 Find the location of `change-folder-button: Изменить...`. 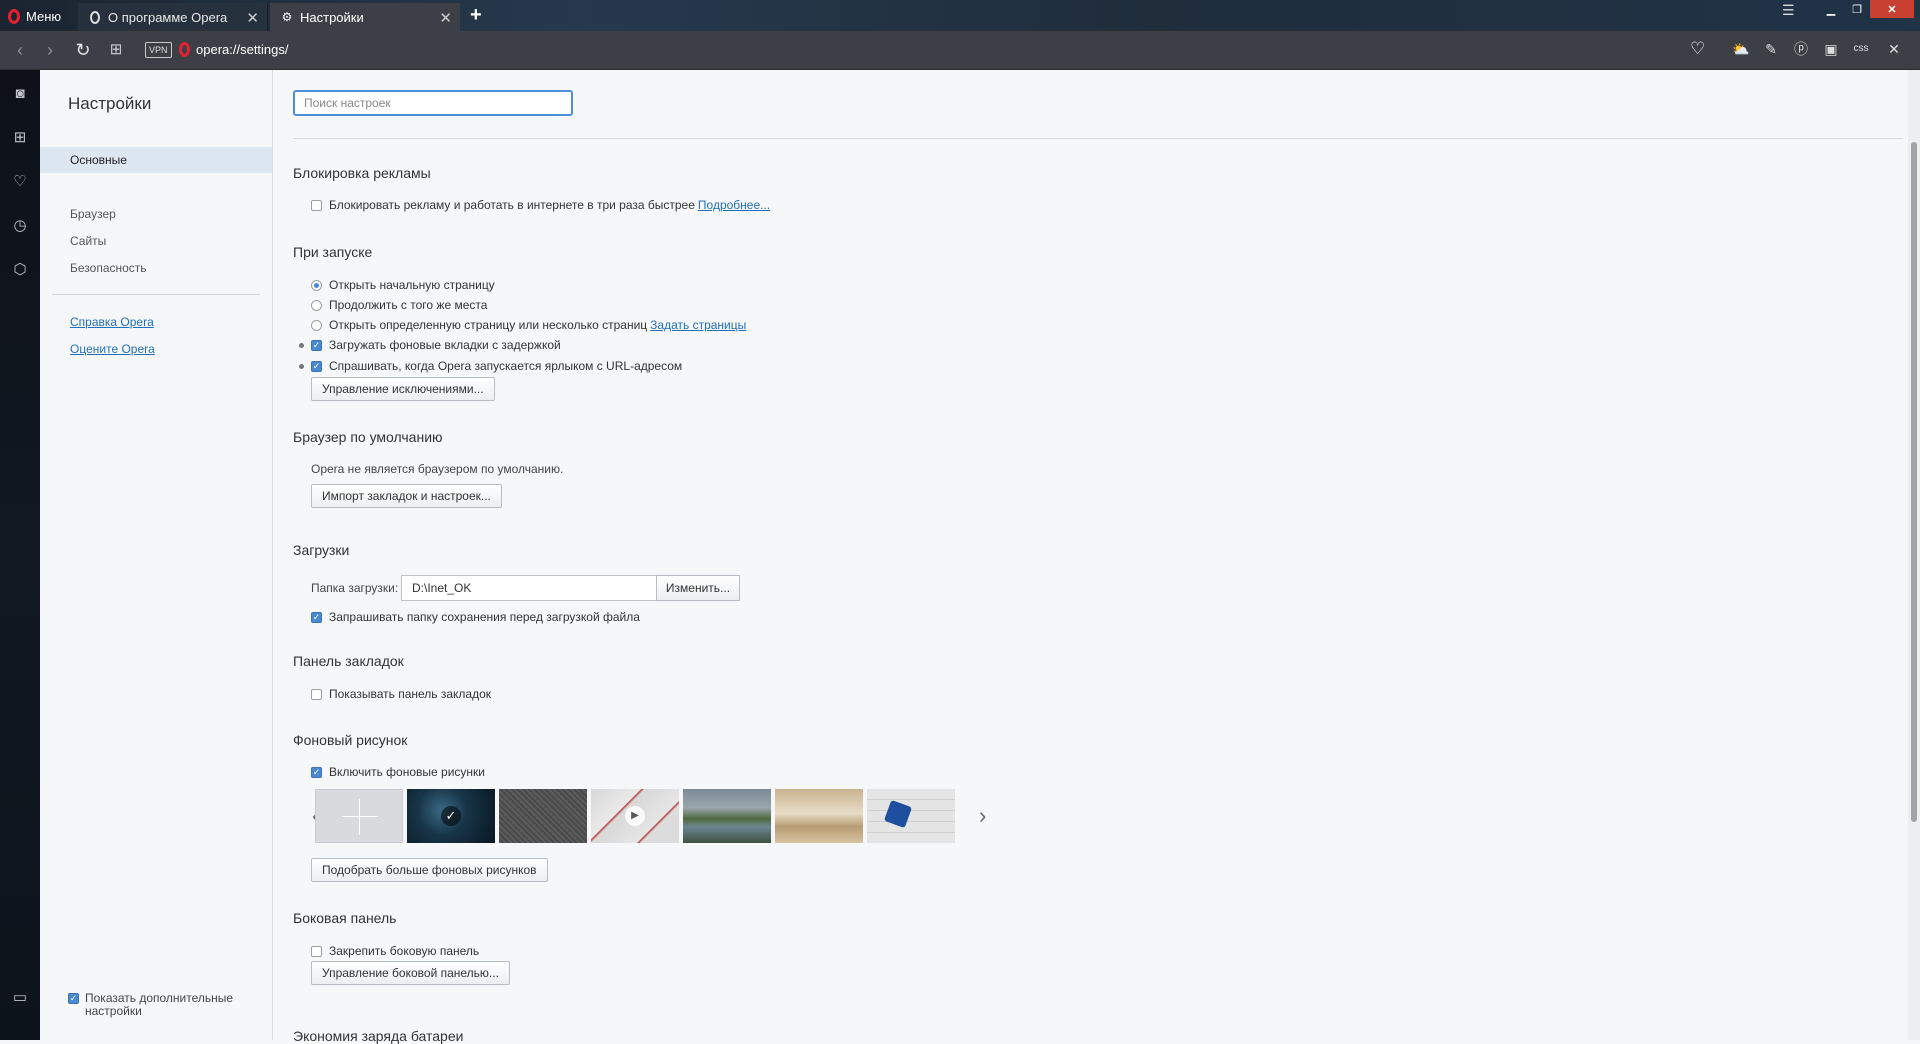

change-folder-button: Изменить... is located at coordinates (698, 588).